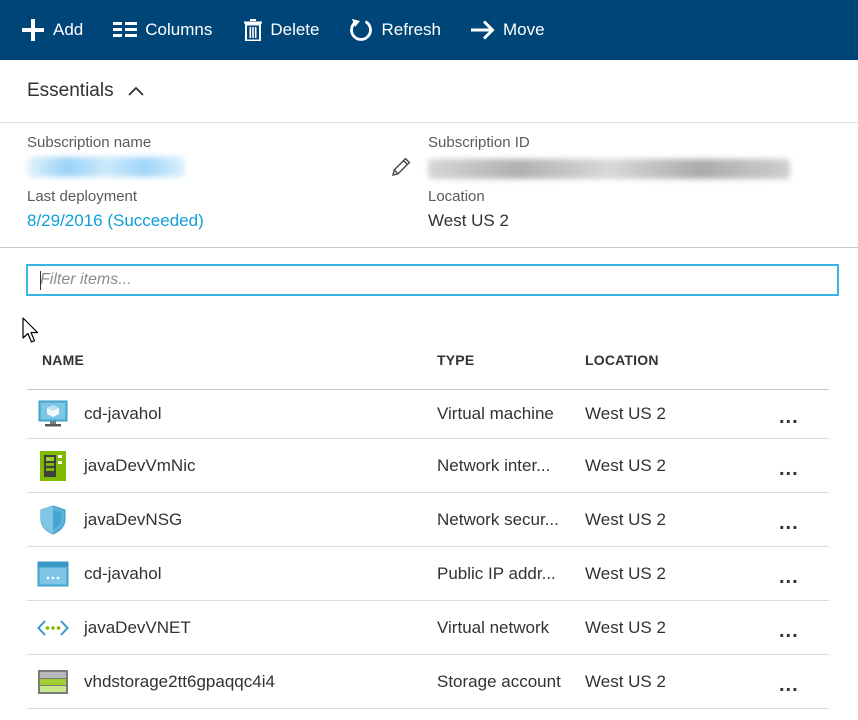  Describe the element at coordinates (479, 142) in the screenshot. I see `subscription-id-label: Subscription ID` at that location.